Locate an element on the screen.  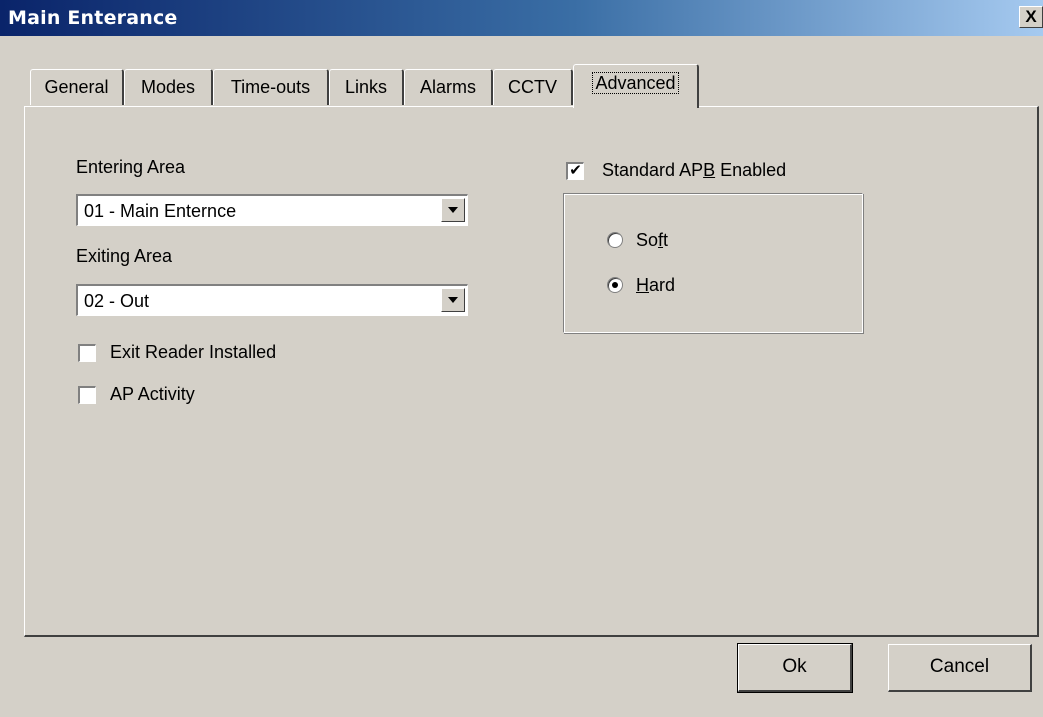
tab-alarms: Alarms is located at coordinates (448, 87).